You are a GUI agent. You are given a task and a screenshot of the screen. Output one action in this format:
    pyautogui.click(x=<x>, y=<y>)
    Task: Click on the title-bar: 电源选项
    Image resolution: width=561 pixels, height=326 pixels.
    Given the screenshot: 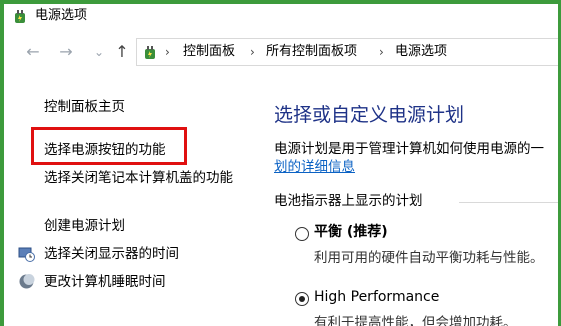 What is the action you would take?
    pyautogui.click(x=281, y=16)
    